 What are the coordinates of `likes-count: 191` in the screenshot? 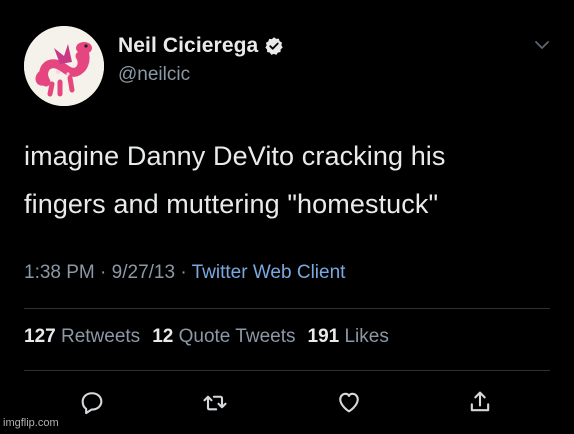 It's located at (323, 336).